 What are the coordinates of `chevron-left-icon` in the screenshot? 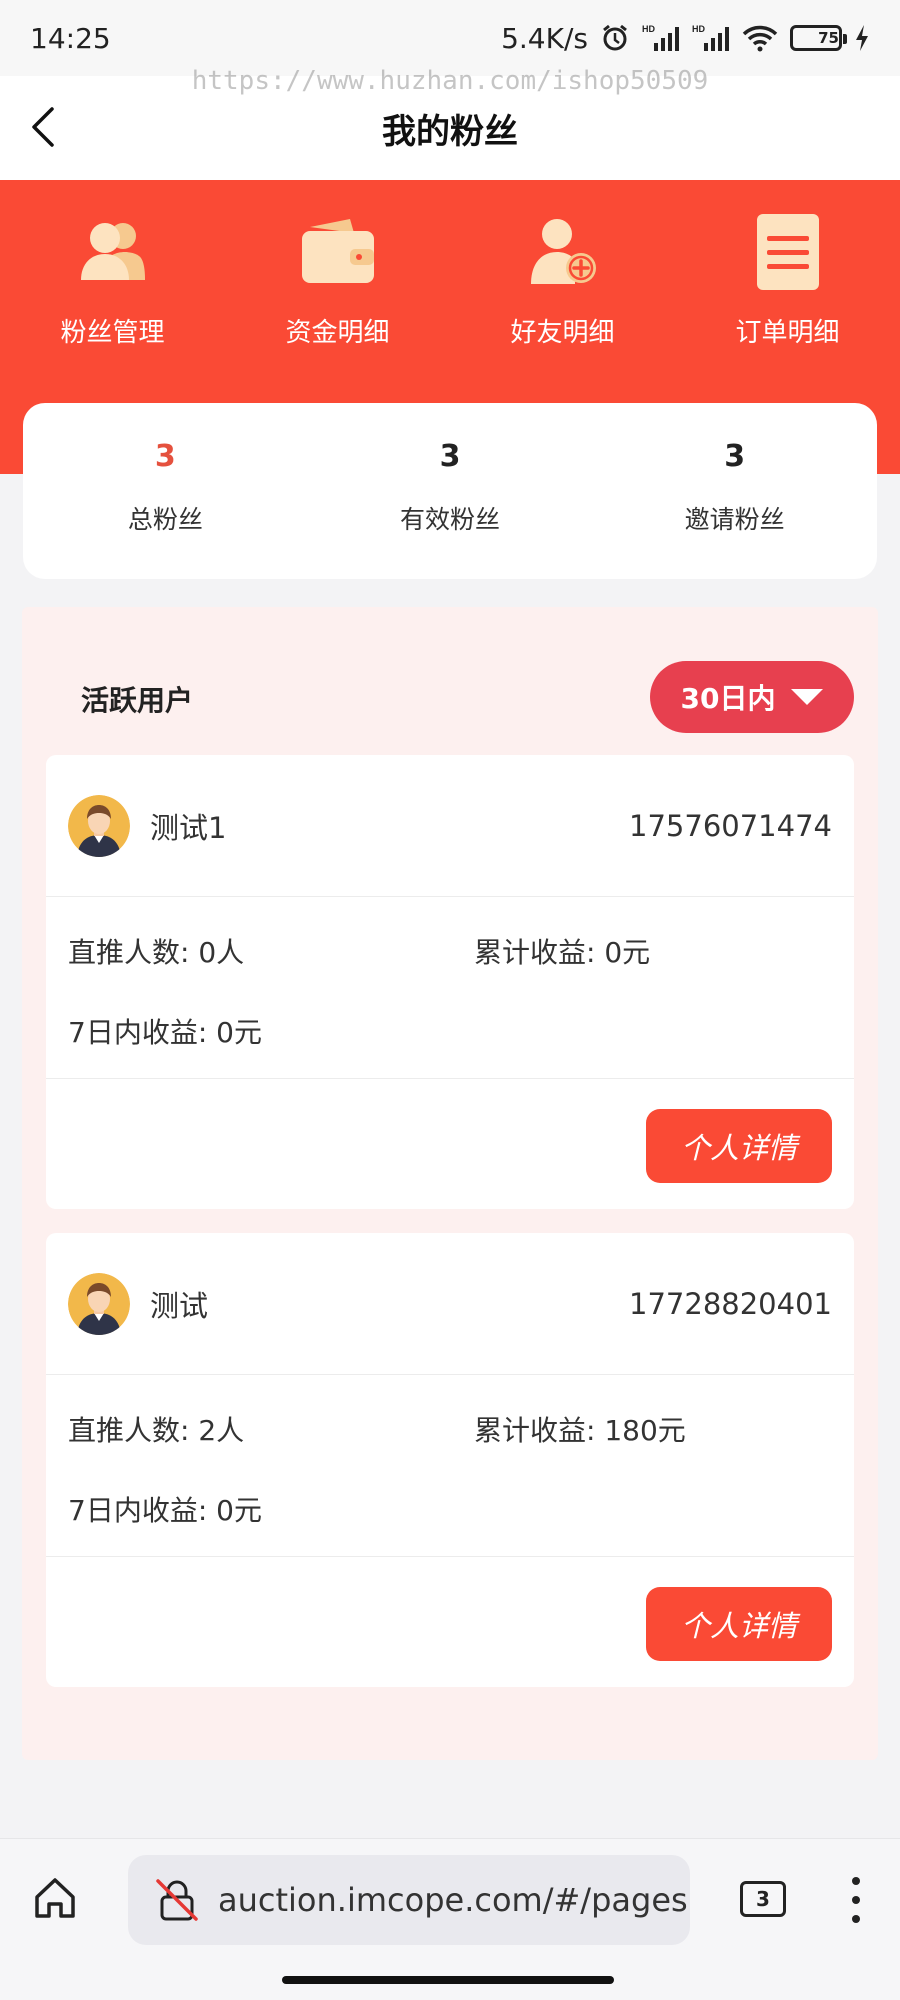 It's located at (43, 127).